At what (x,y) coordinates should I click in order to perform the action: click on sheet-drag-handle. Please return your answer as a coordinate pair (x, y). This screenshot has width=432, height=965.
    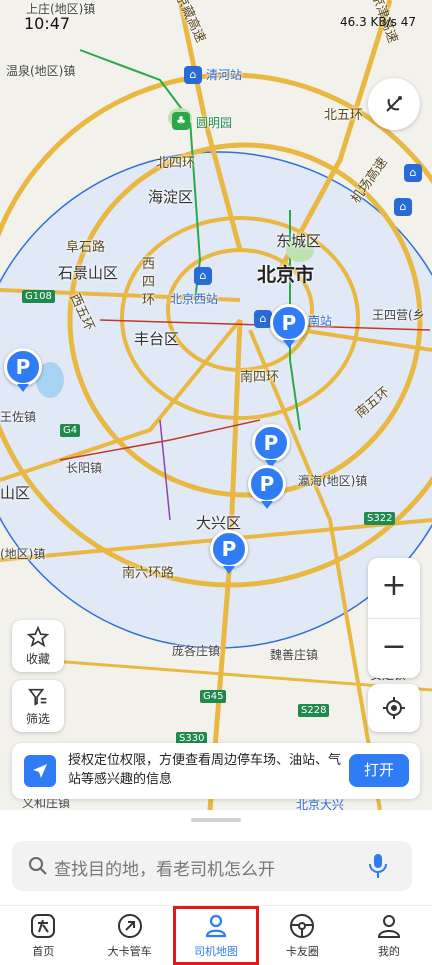
    Looking at the image, I should click on (216, 820).